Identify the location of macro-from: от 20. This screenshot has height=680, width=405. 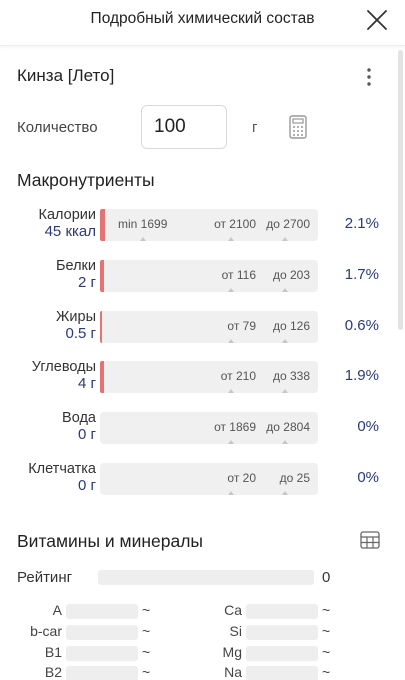
(241, 478).